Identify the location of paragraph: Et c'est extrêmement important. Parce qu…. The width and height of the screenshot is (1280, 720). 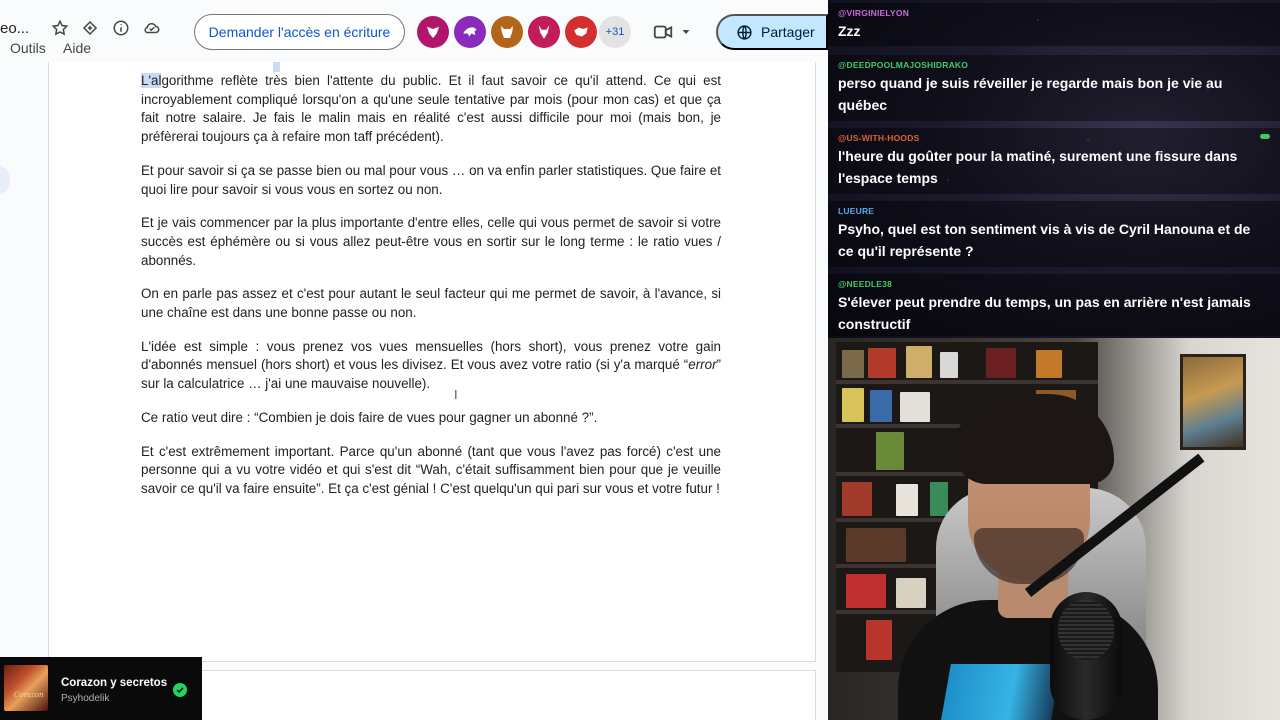
(431, 469).